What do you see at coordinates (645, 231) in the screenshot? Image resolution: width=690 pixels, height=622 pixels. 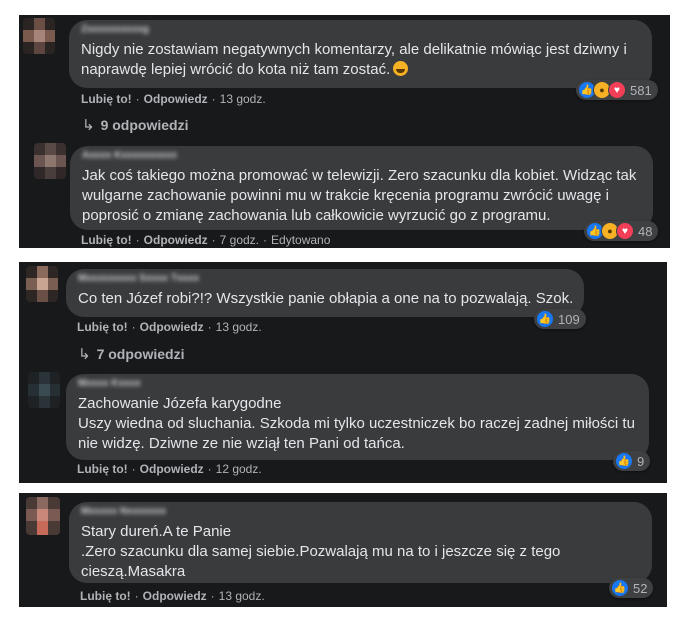 I see `reactions-count: 48` at bounding box center [645, 231].